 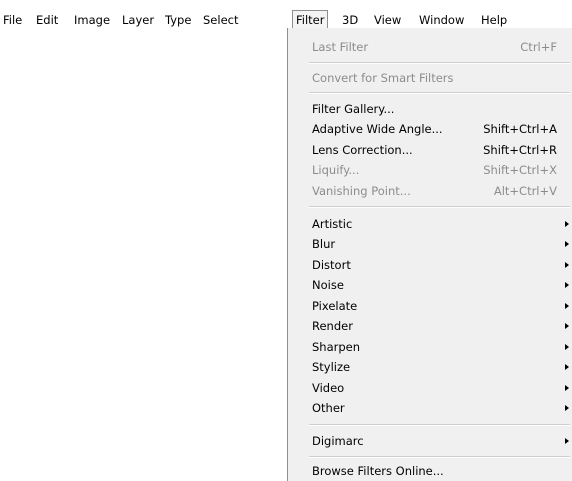 What do you see at coordinates (336, 347) in the screenshot?
I see `menu-item-label: Sharpen` at bounding box center [336, 347].